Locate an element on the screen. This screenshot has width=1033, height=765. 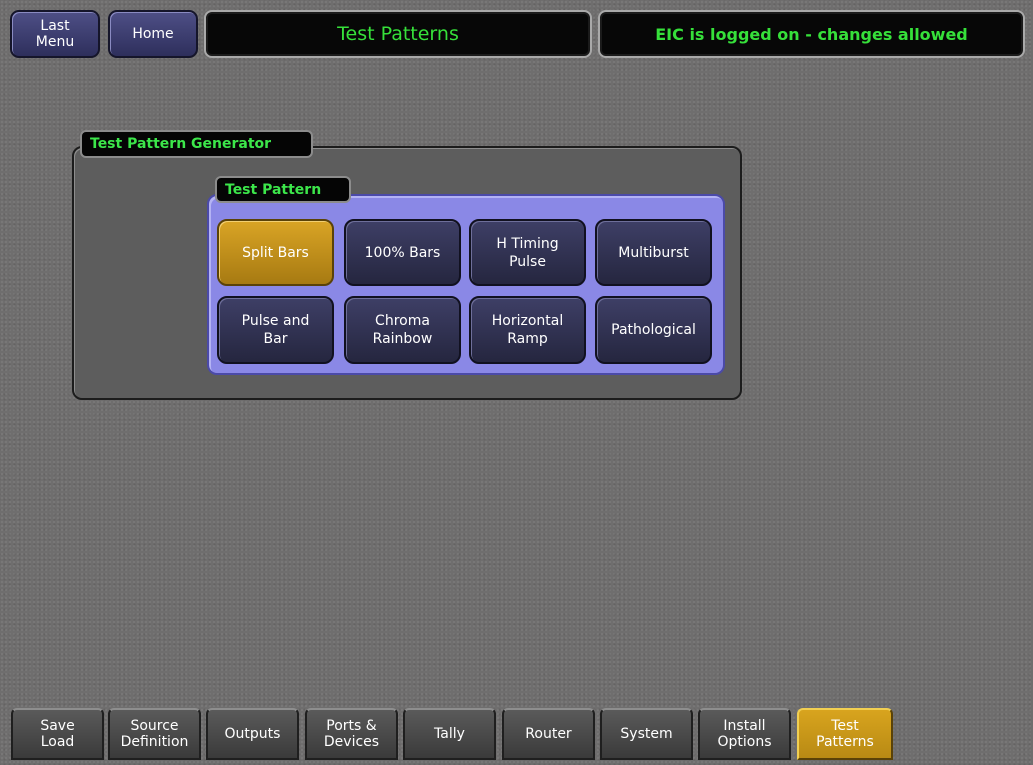
page-title-panel: Test Patterns is located at coordinates (398, 34).